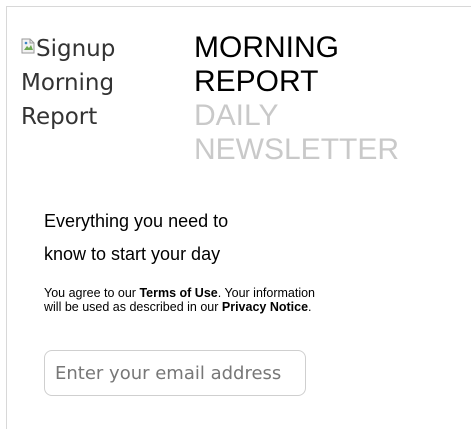 This screenshot has width=471, height=429. Describe the element at coordinates (310, 307) in the screenshot. I see `legal-suffix: .` at that location.